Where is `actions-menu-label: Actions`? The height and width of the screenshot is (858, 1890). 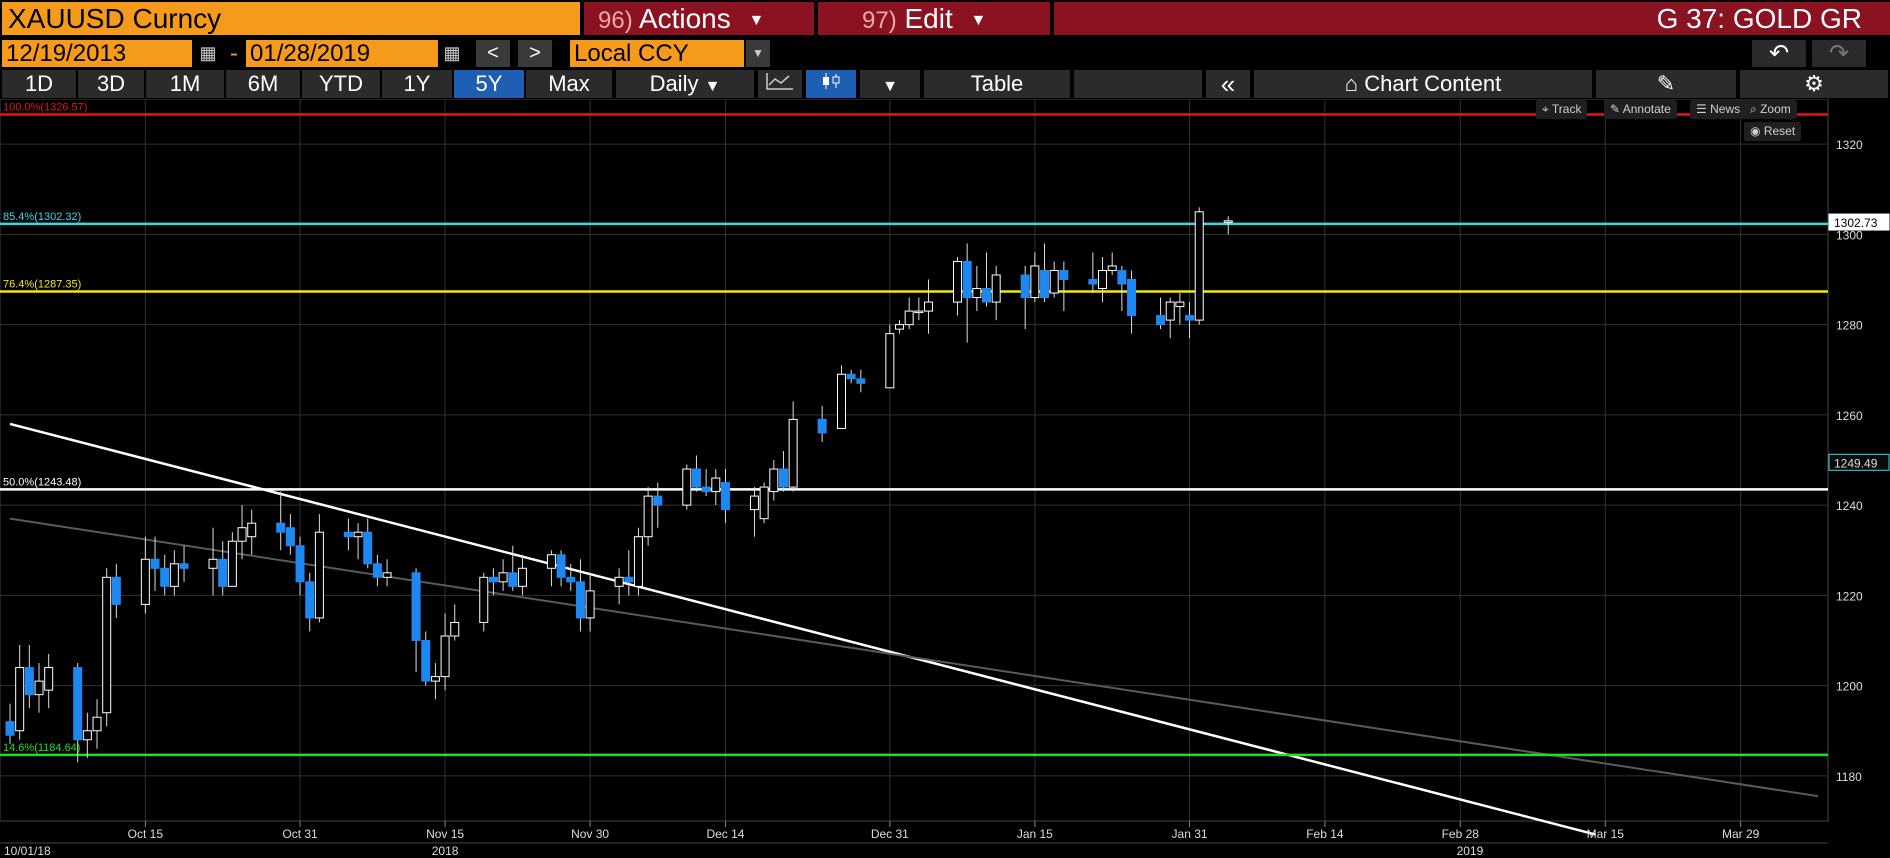 actions-menu-label: Actions is located at coordinates (684, 18).